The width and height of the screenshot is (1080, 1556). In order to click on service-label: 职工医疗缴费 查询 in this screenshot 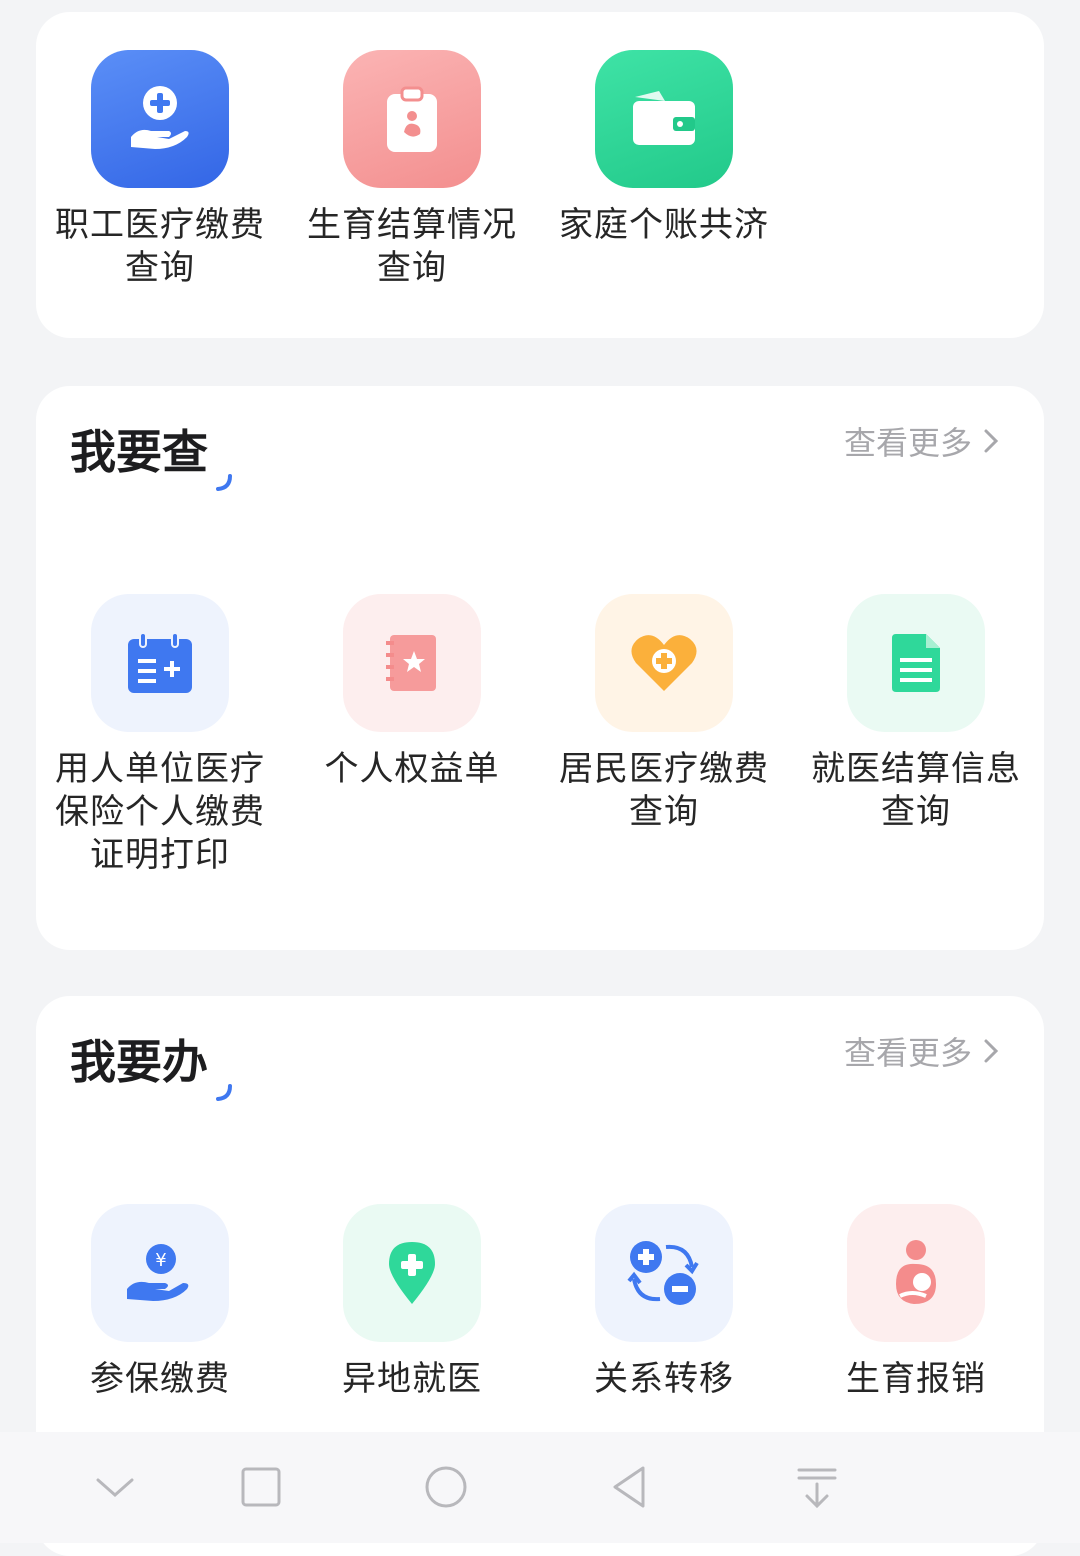, I will do `click(160, 246)`.